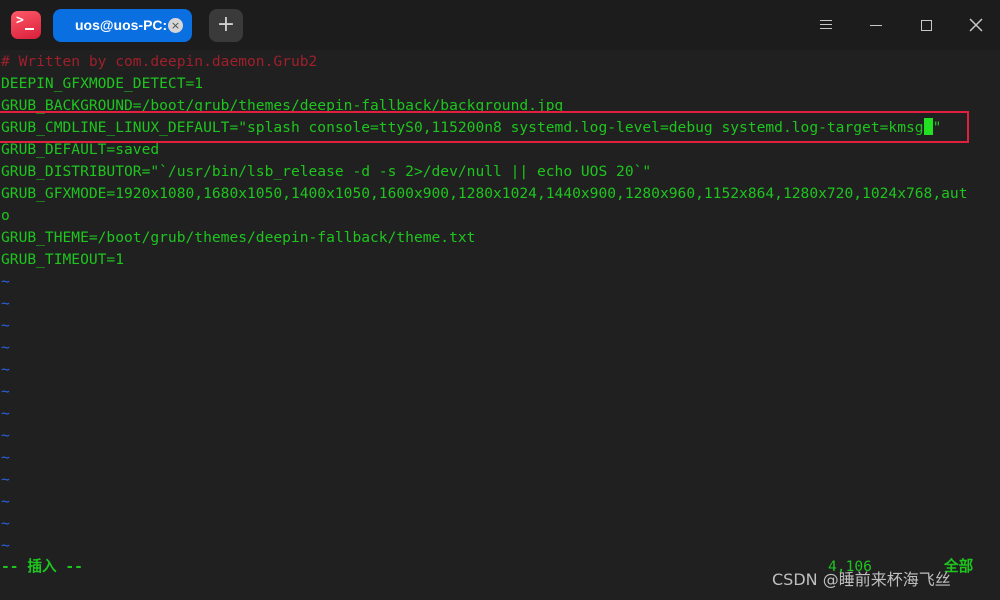 The width and height of the screenshot is (1000, 600). Describe the element at coordinates (5, 215) in the screenshot. I see `editor-line-wrap: o` at that location.